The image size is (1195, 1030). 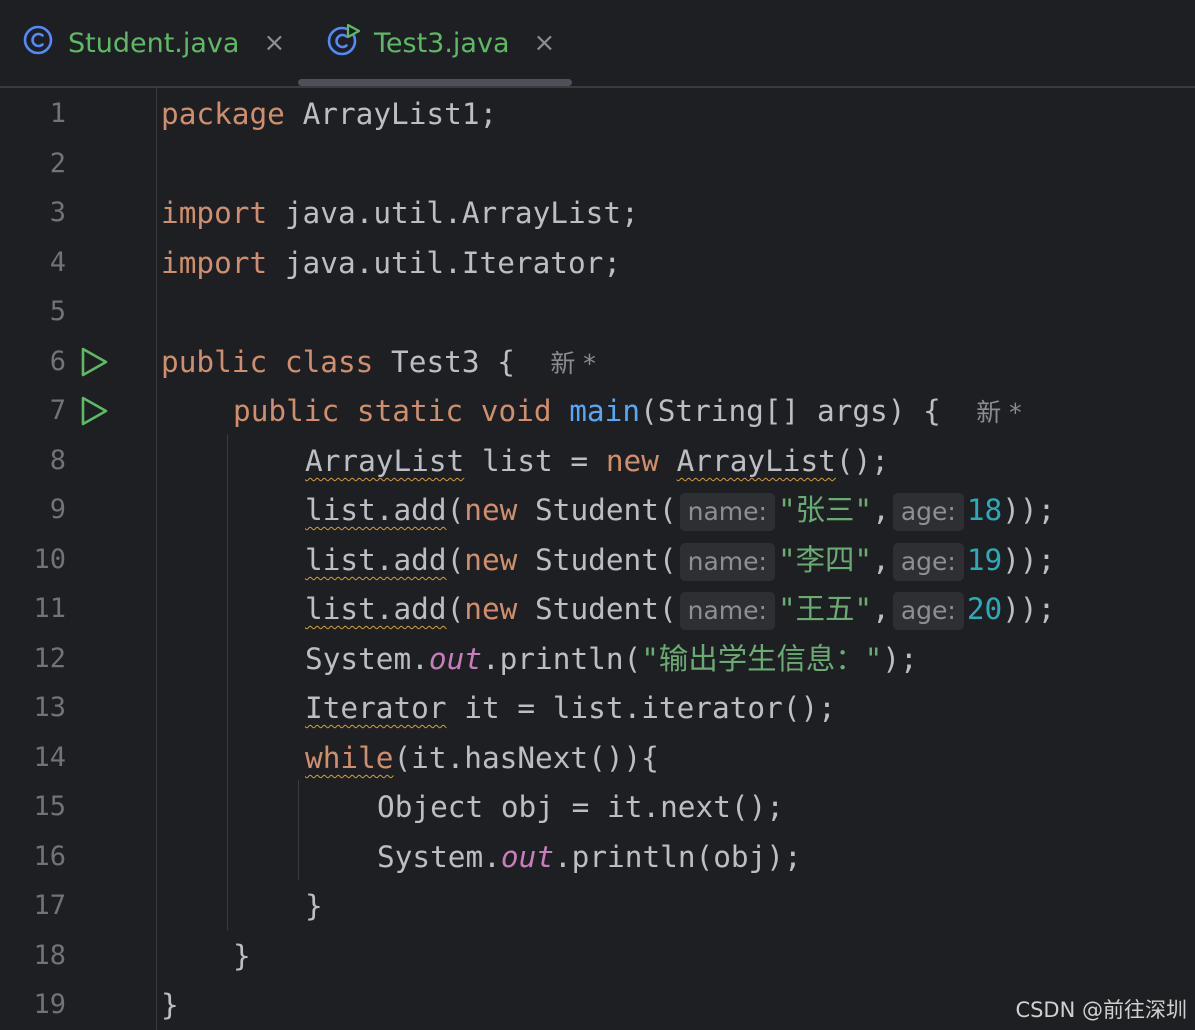 What do you see at coordinates (49, 955) in the screenshot?
I see `line-number: 18` at bounding box center [49, 955].